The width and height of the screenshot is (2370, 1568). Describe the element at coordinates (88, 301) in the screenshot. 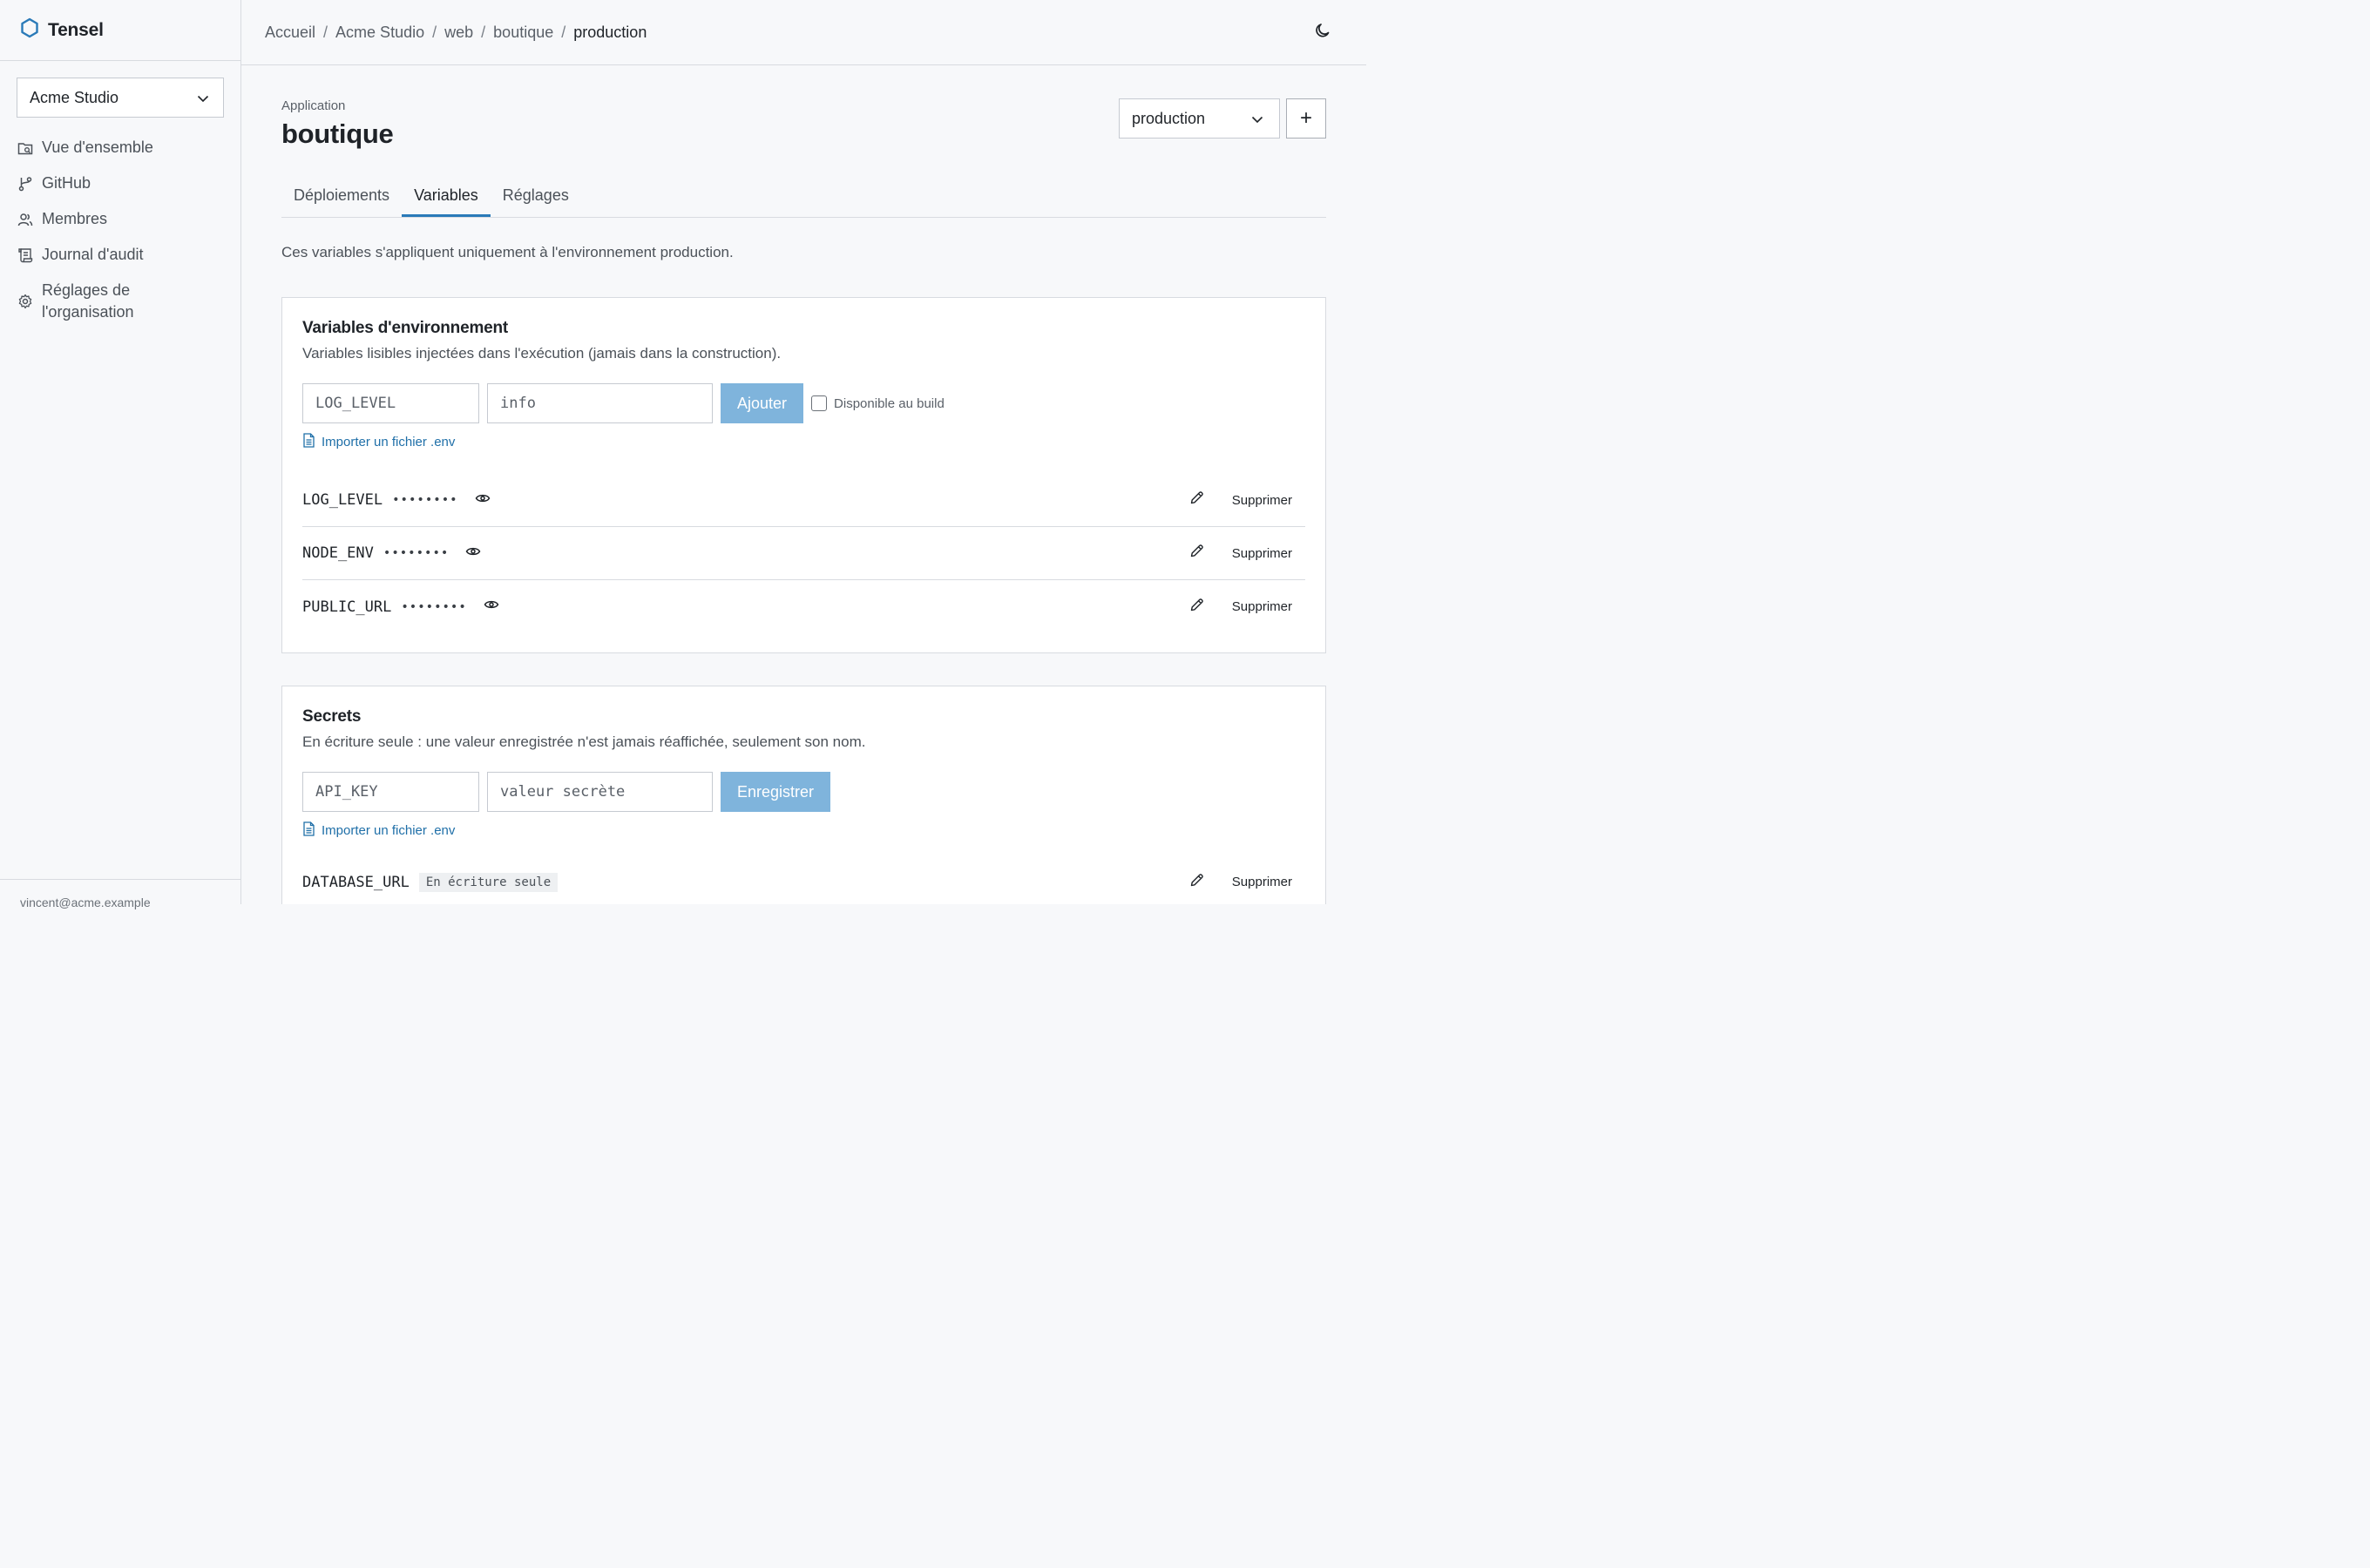

I see `sidebar-item-label: Réglages de l'organisation` at that location.